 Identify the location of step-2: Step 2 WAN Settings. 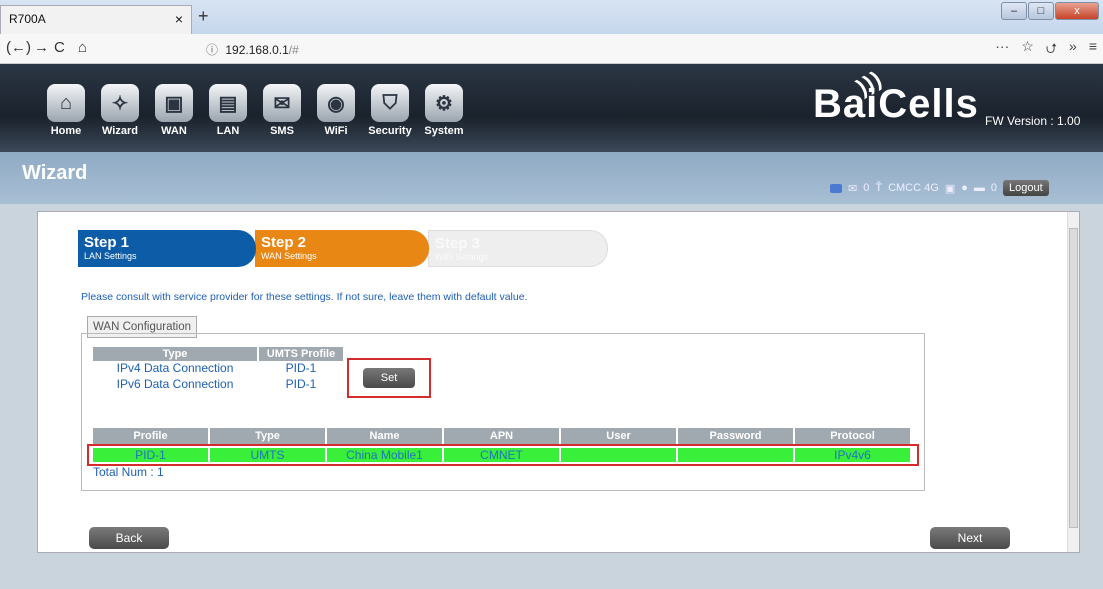
(342, 248).